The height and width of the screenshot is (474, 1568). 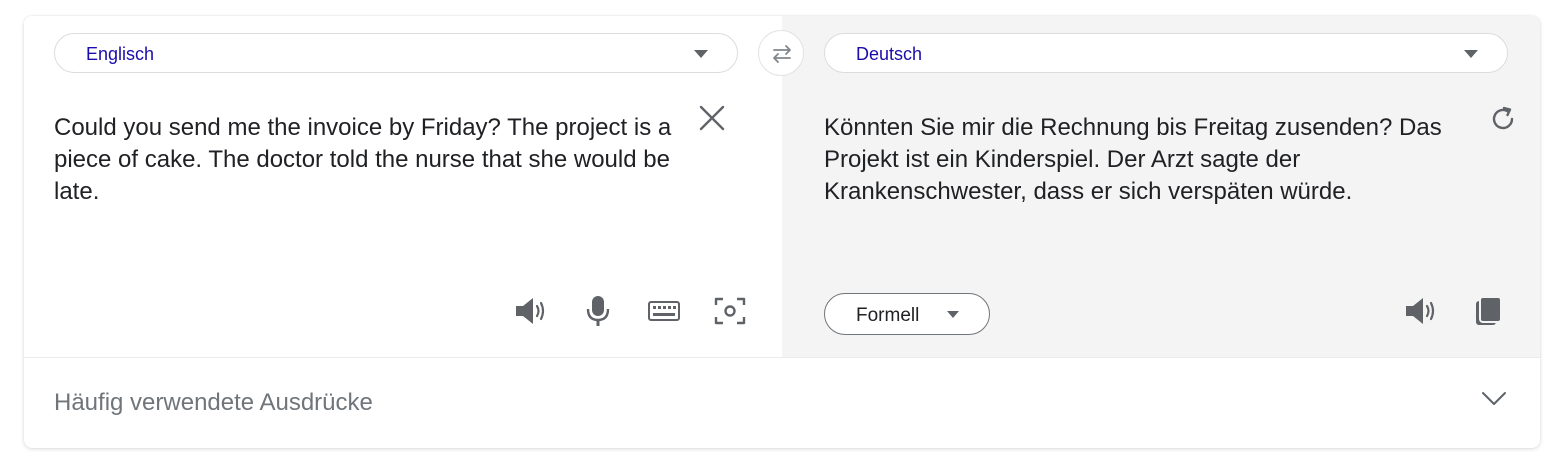 What do you see at coordinates (120, 54) in the screenshot?
I see `source-language-label: Englisch` at bounding box center [120, 54].